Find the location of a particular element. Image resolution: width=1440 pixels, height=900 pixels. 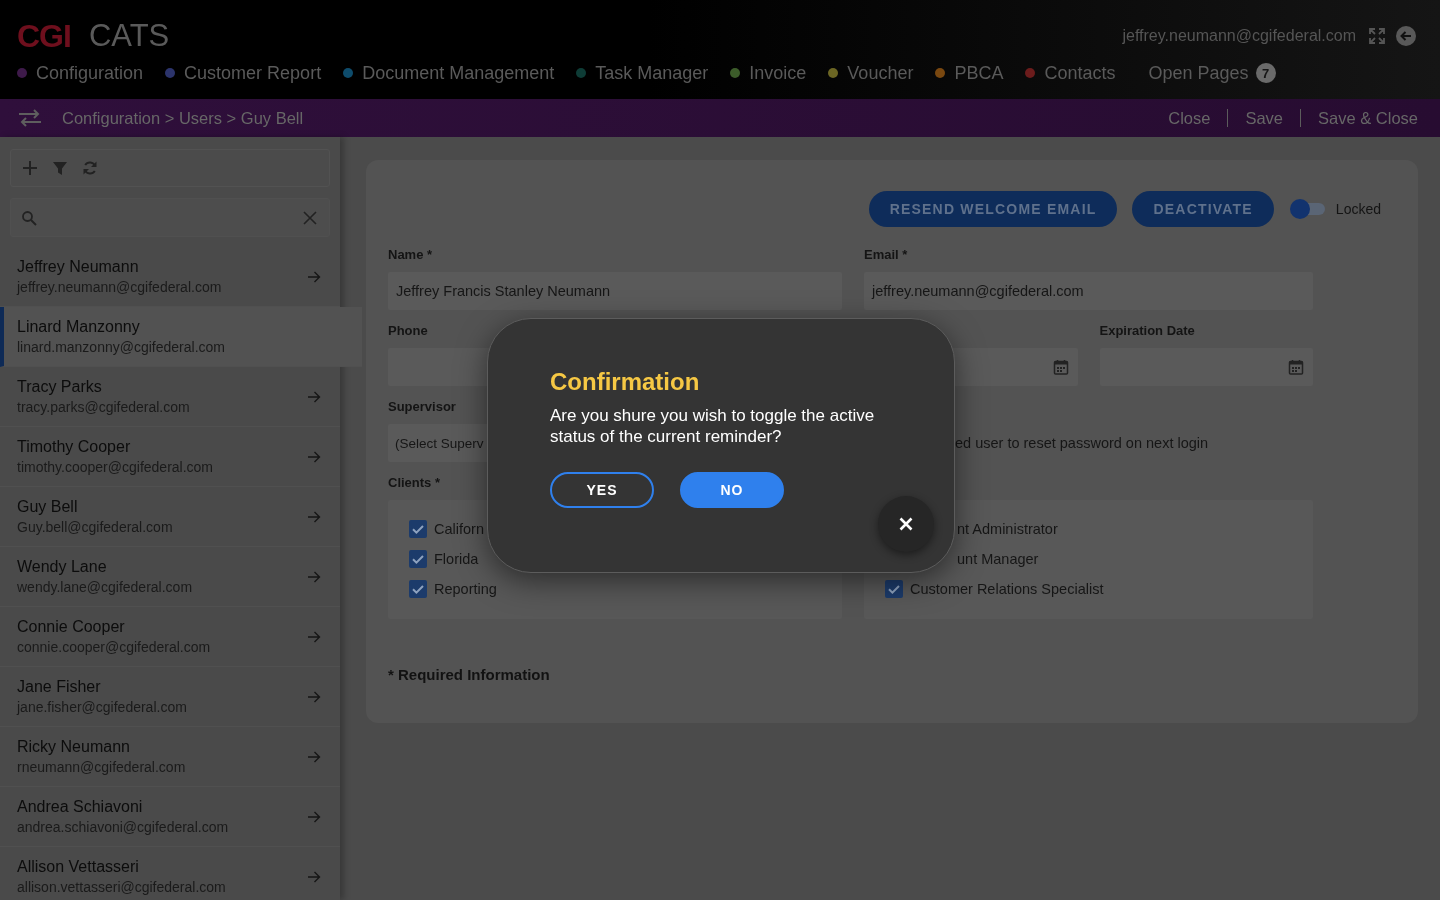

breadcrumb: Configuration > Users > Guy Bell is located at coordinates (183, 118).